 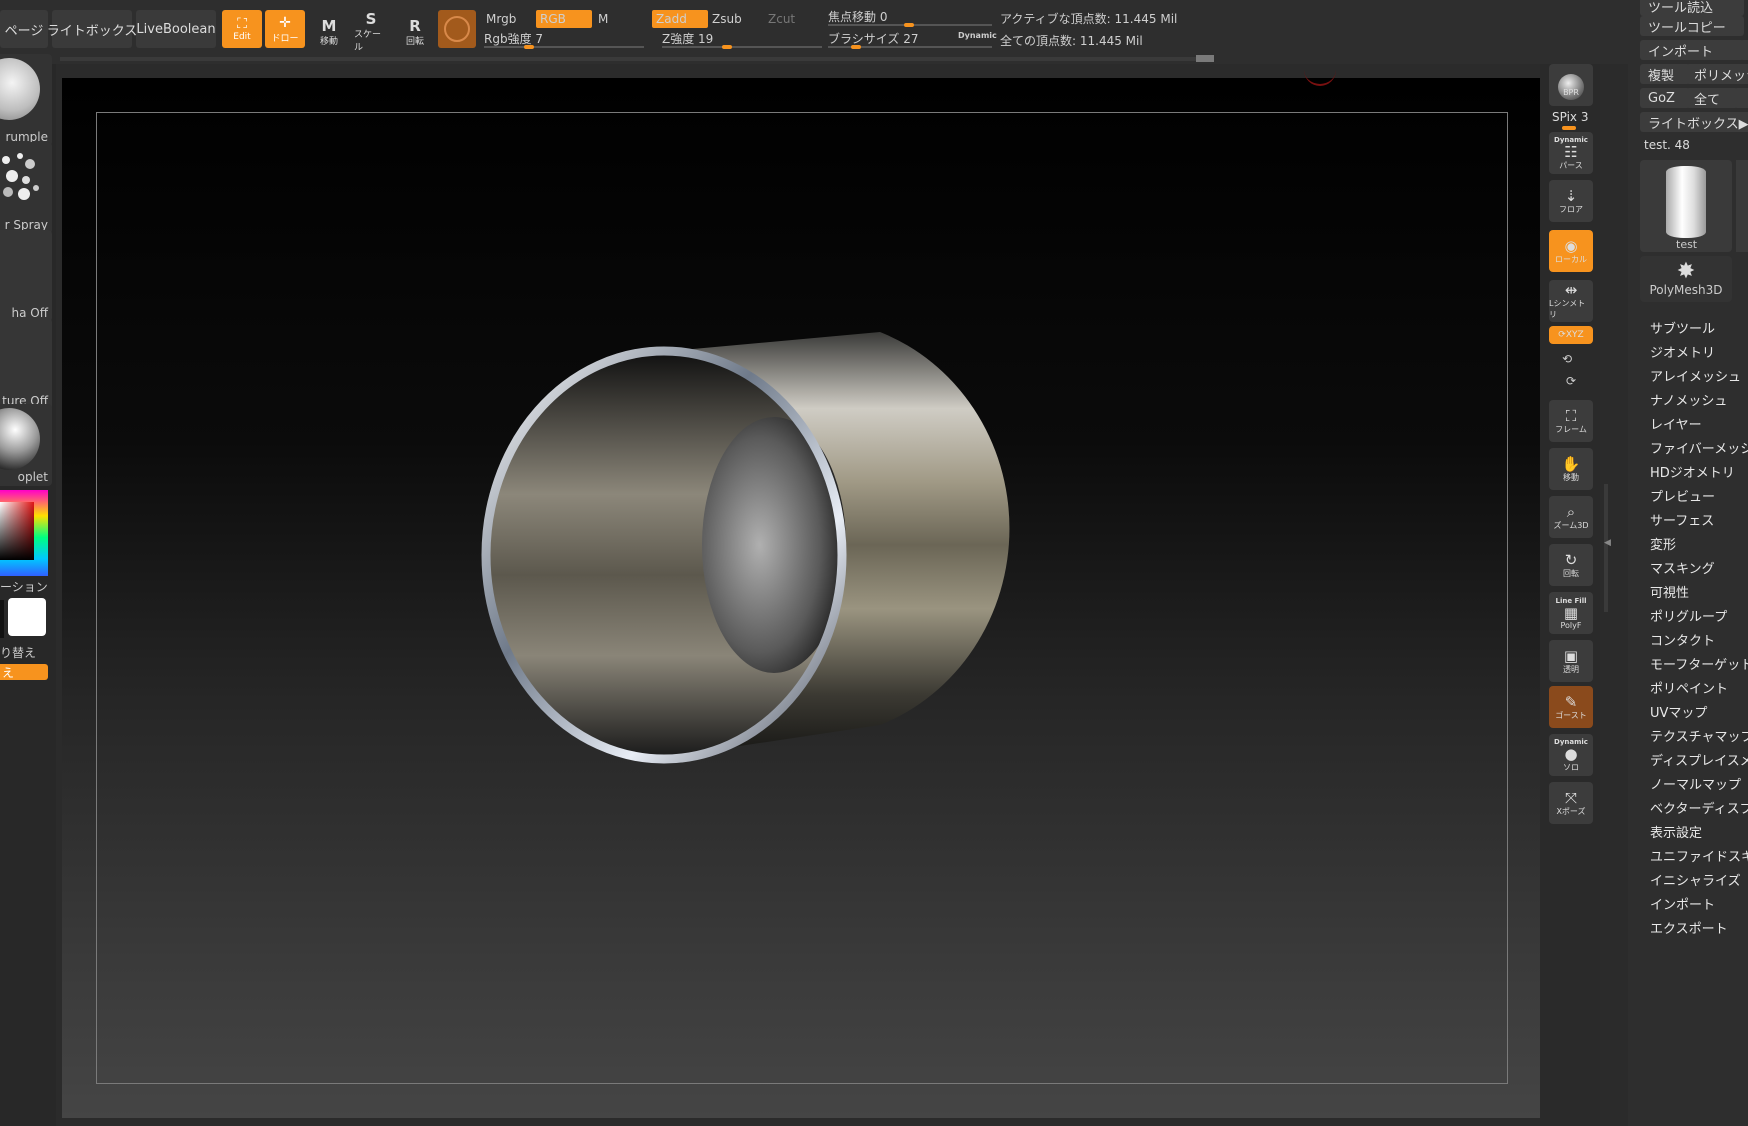 I want to click on scale-button: S スケール, so click(x=371, y=32).